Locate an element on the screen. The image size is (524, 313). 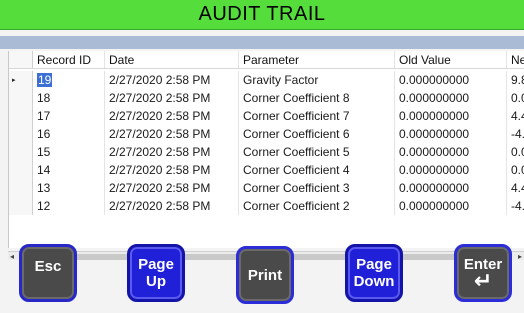
print-button: Print is located at coordinates (265, 275).